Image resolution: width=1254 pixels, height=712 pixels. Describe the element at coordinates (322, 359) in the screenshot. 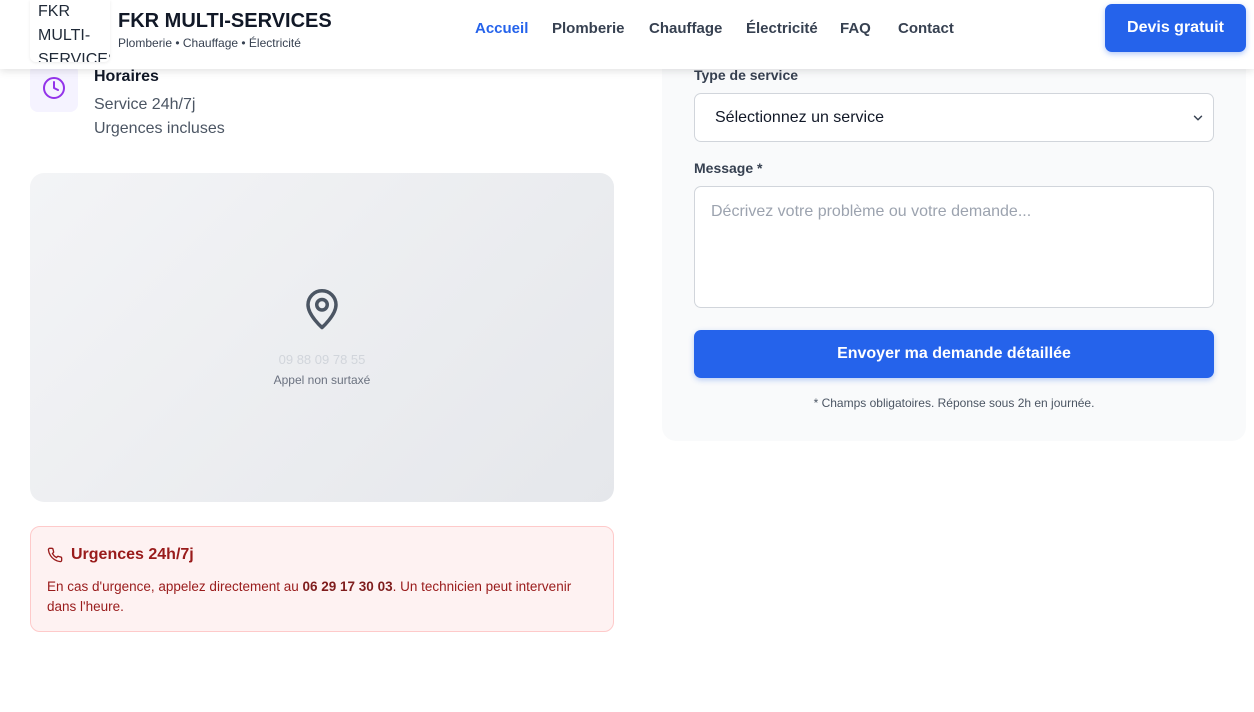

I see `map-phone-number: 09 88 09 78 55` at that location.